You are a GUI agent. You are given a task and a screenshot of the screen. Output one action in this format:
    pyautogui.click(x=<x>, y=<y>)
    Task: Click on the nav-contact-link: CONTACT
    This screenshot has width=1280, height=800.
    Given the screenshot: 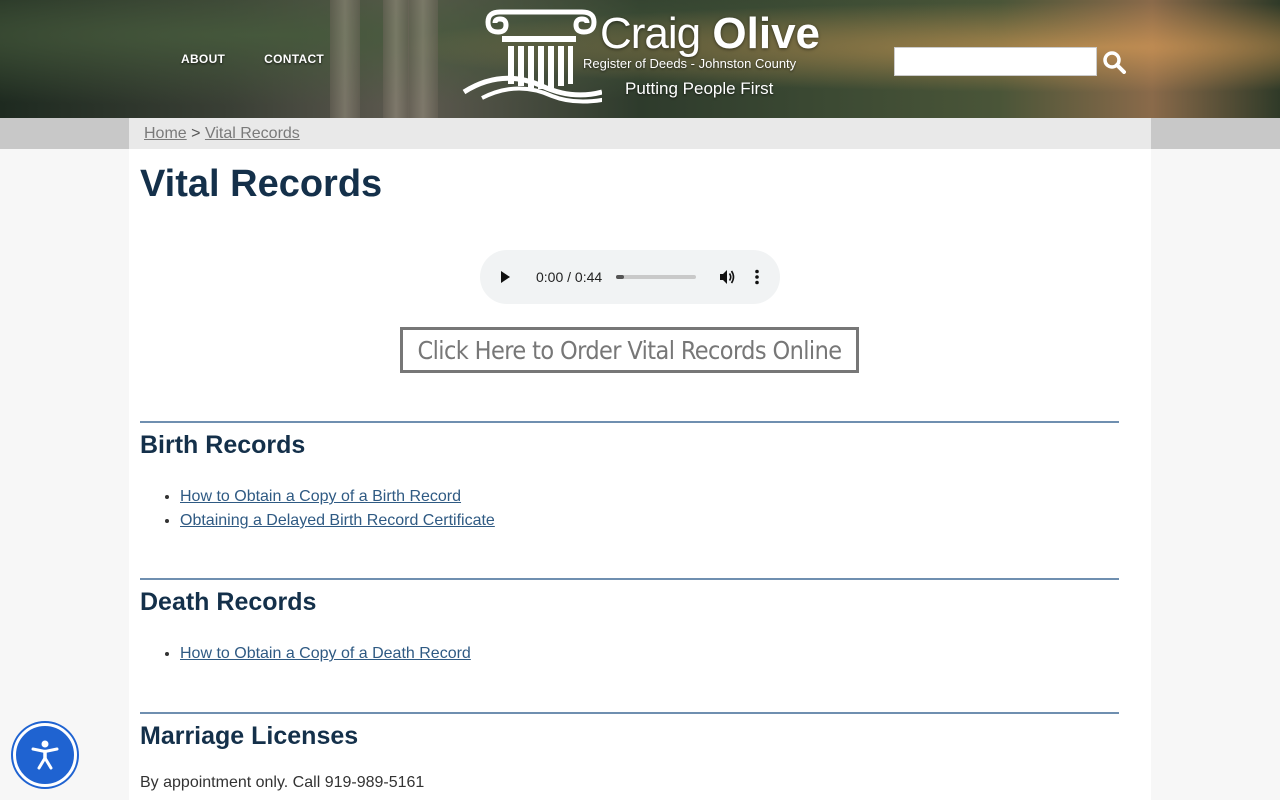 What is the action you would take?
    pyautogui.click(x=294, y=59)
    